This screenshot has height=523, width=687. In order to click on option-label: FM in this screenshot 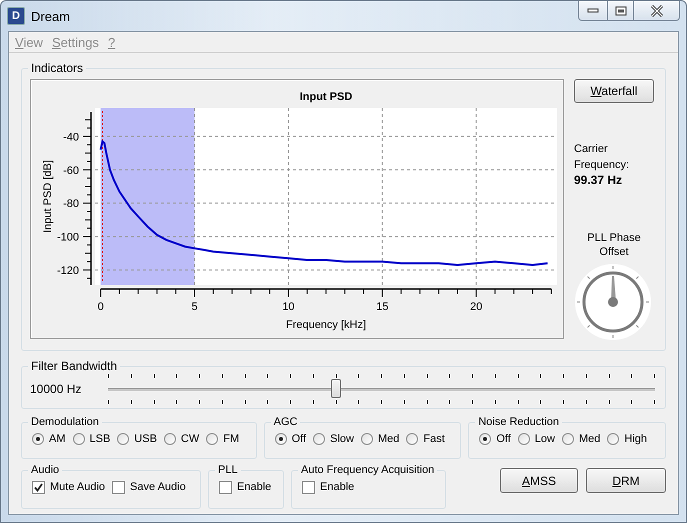, I will do `click(231, 439)`.